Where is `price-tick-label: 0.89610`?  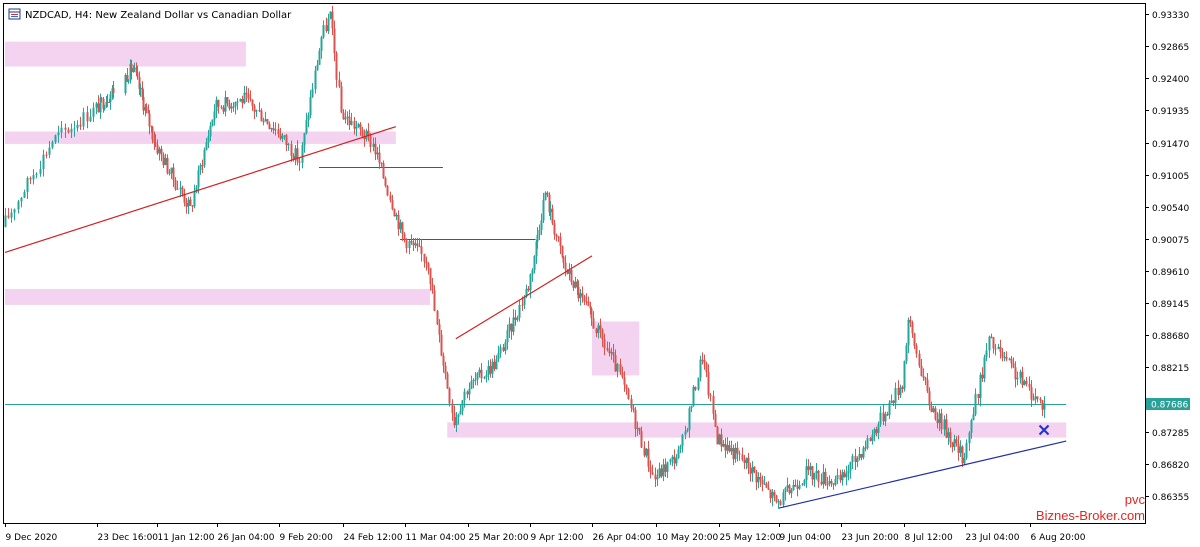 price-tick-label: 0.89610 is located at coordinates (1170, 273).